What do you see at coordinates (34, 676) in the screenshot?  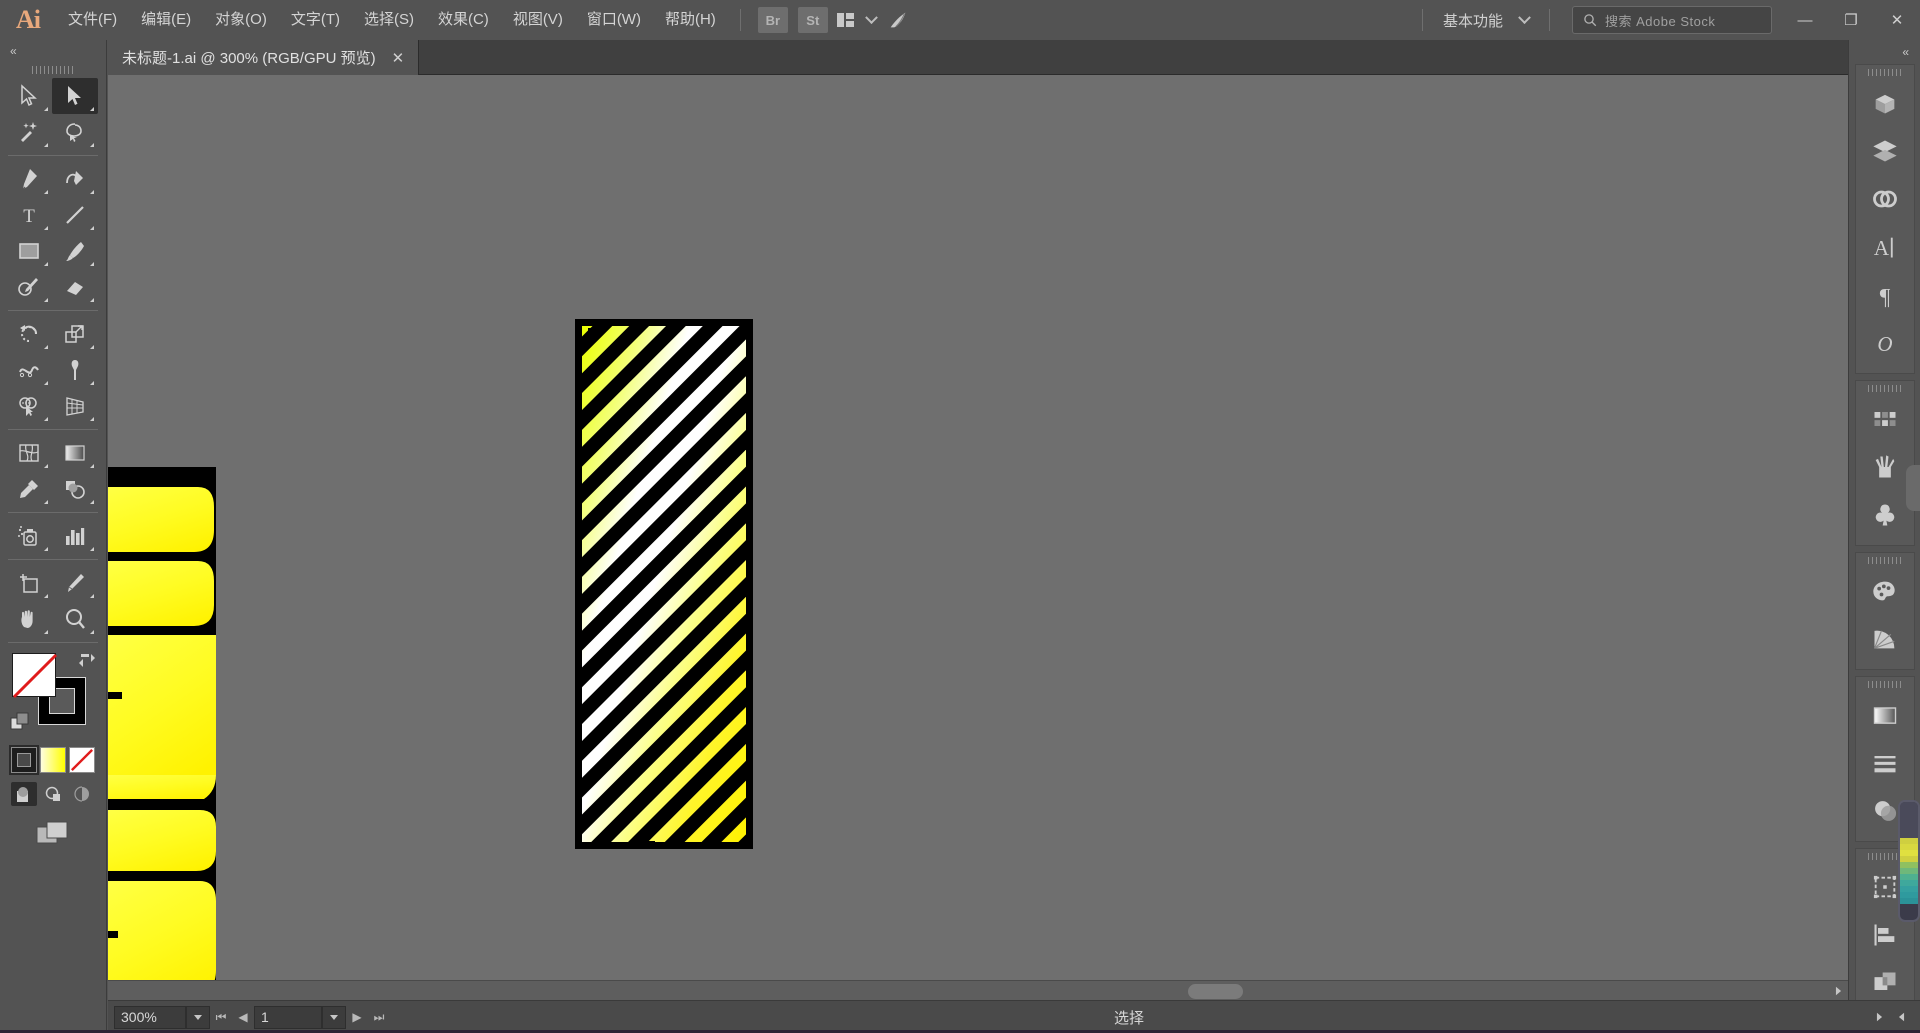 I see `fill-color-swatch` at bounding box center [34, 676].